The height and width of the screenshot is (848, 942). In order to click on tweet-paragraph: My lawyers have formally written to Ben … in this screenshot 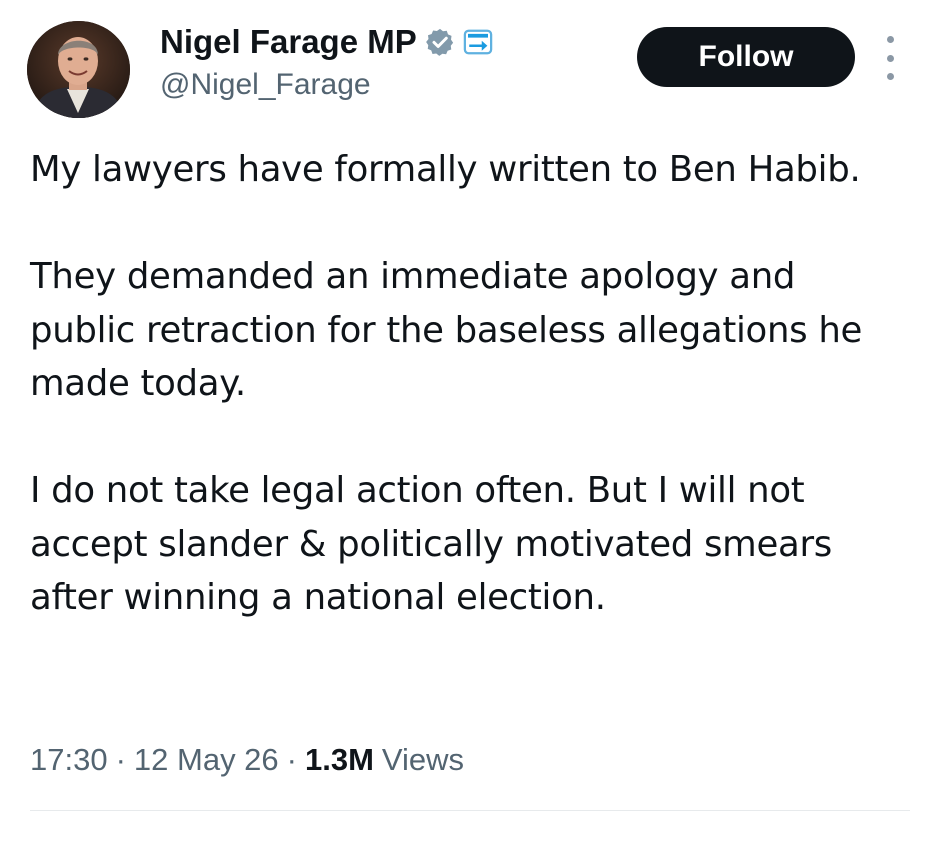, I will do `click(445, 169)`.